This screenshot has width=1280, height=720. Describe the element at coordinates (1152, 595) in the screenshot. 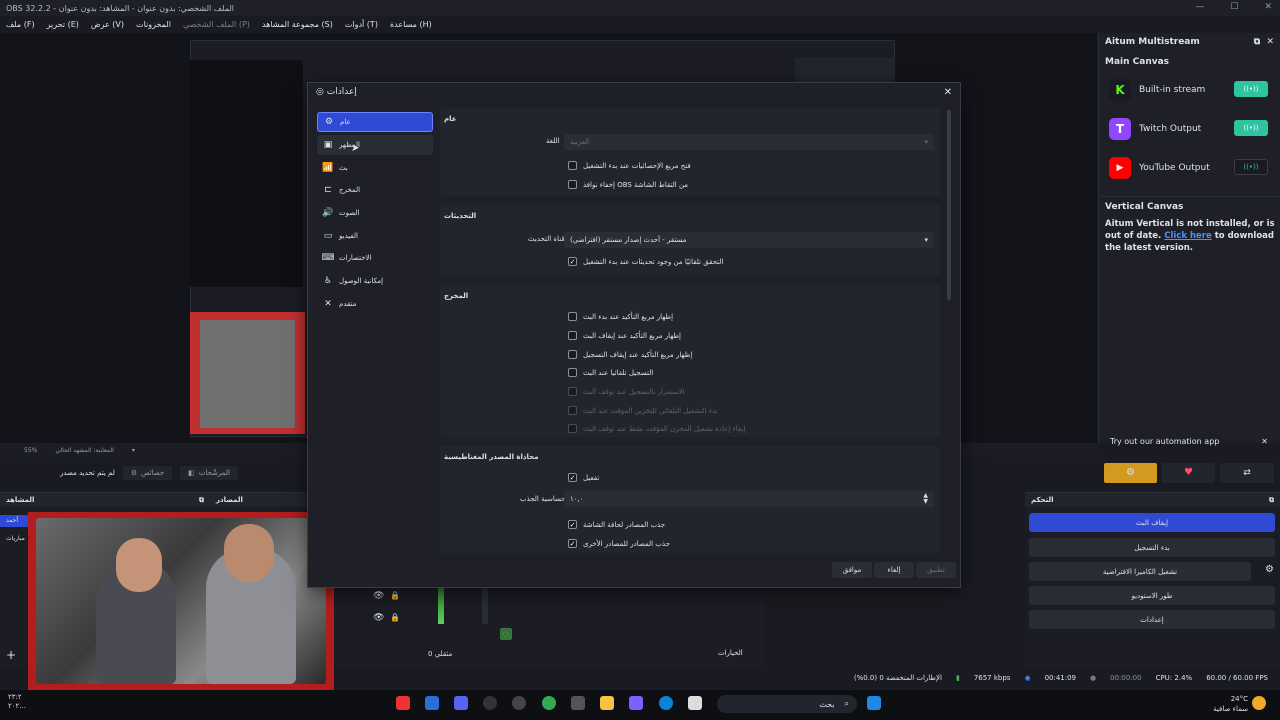

I see `studio-mode-button: طور الاستوديو` at that location.